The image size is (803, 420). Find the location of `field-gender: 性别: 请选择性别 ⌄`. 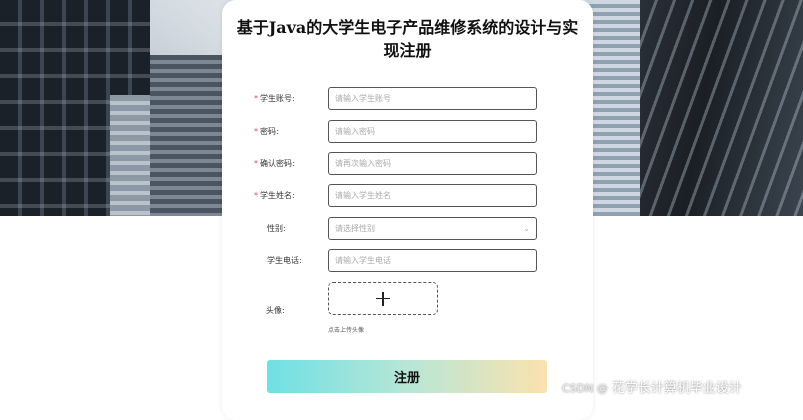

field-gender: 性别: 请选择性别 ⌄ is located at coordinates (407, 230).